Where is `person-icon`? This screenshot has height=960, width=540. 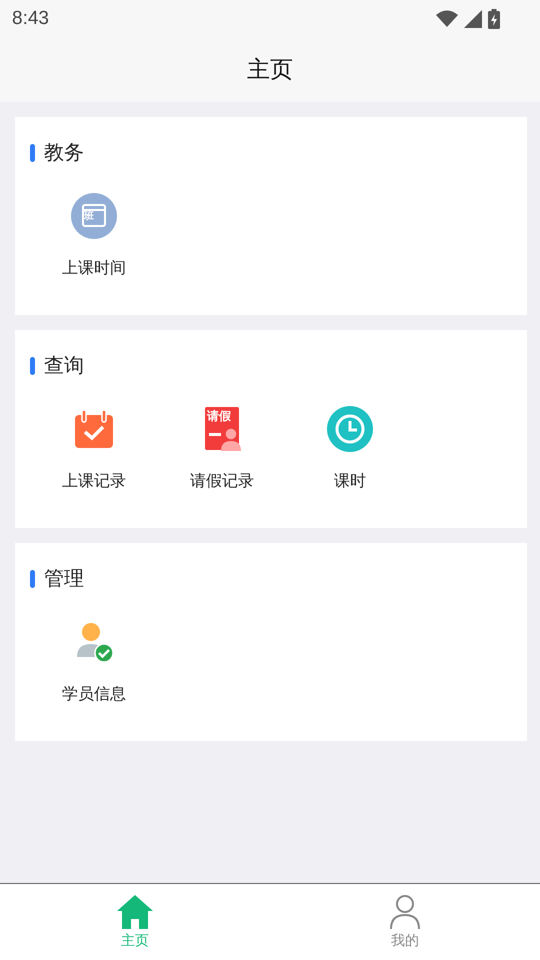
person-icon is located at coordinates (405, 912).